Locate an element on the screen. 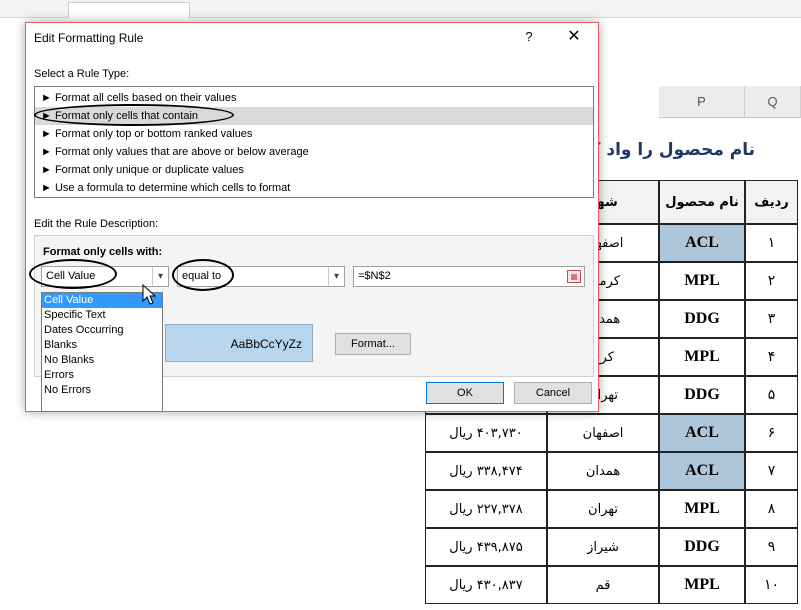  value-input: =$N$2 ▦ is located at coordinates (469, 276).